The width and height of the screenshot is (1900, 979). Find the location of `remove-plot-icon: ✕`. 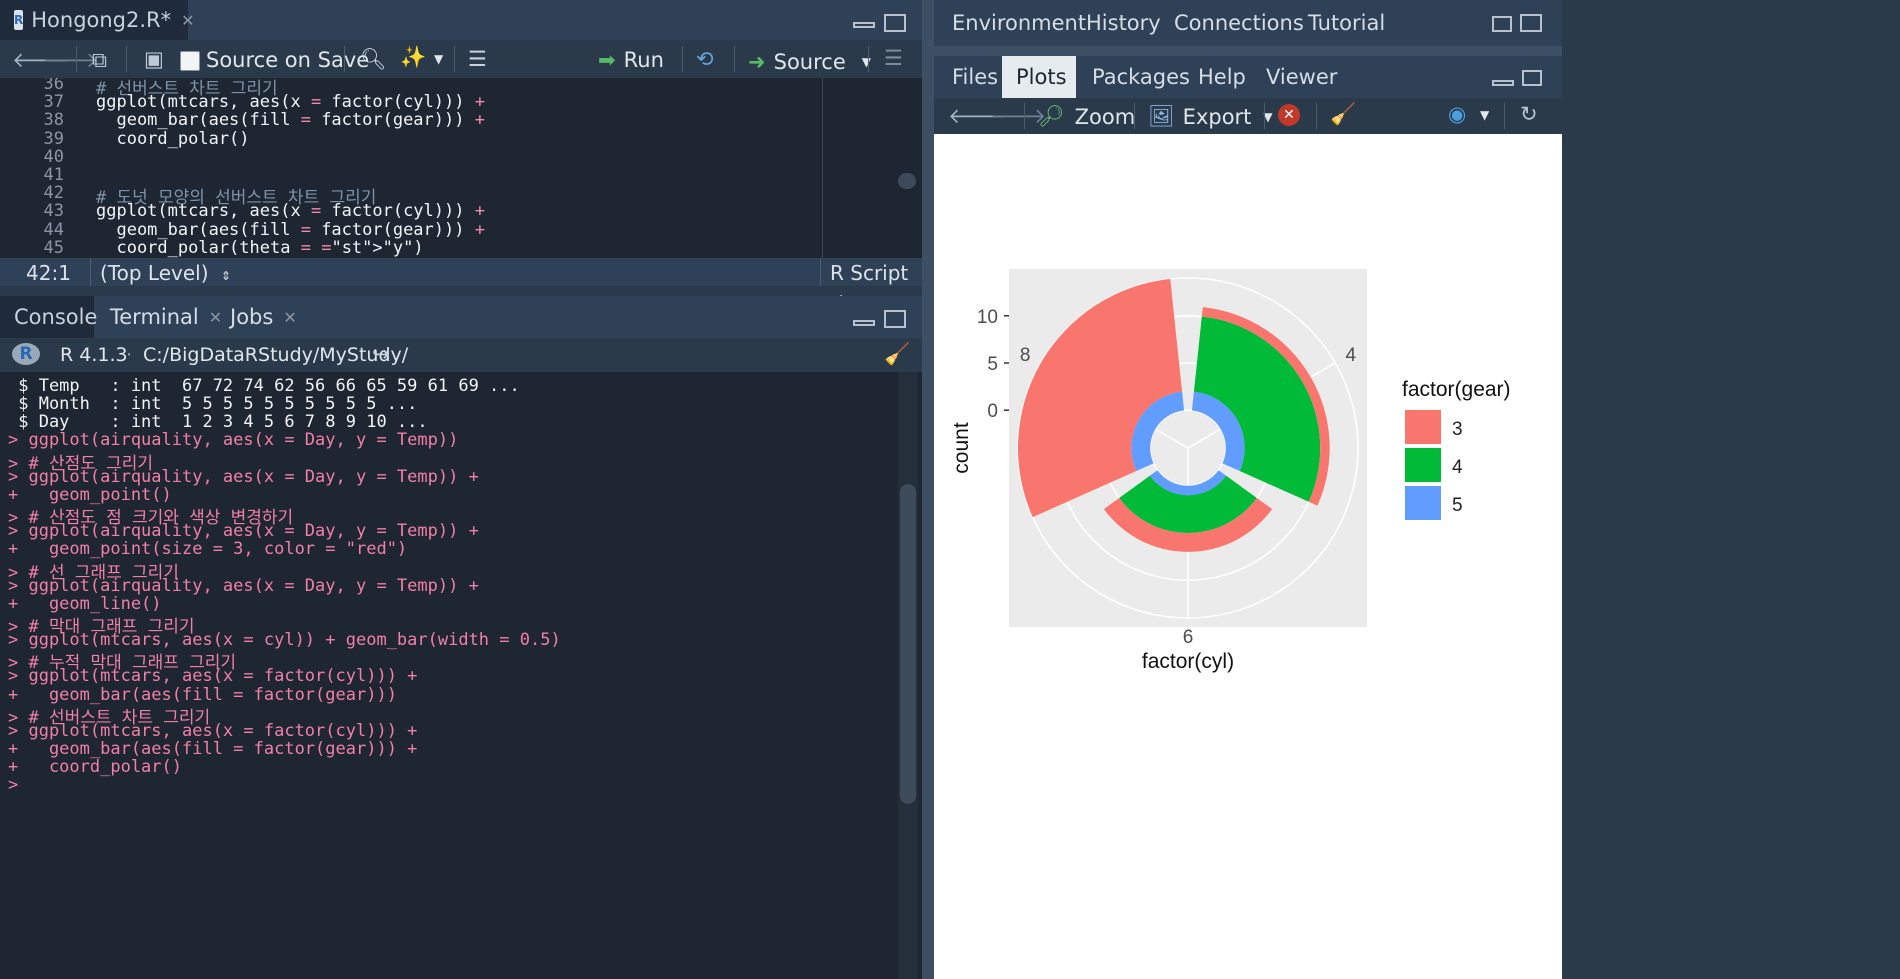

remove-plot-icon: ✕ is located at coordinates (1289, 115).